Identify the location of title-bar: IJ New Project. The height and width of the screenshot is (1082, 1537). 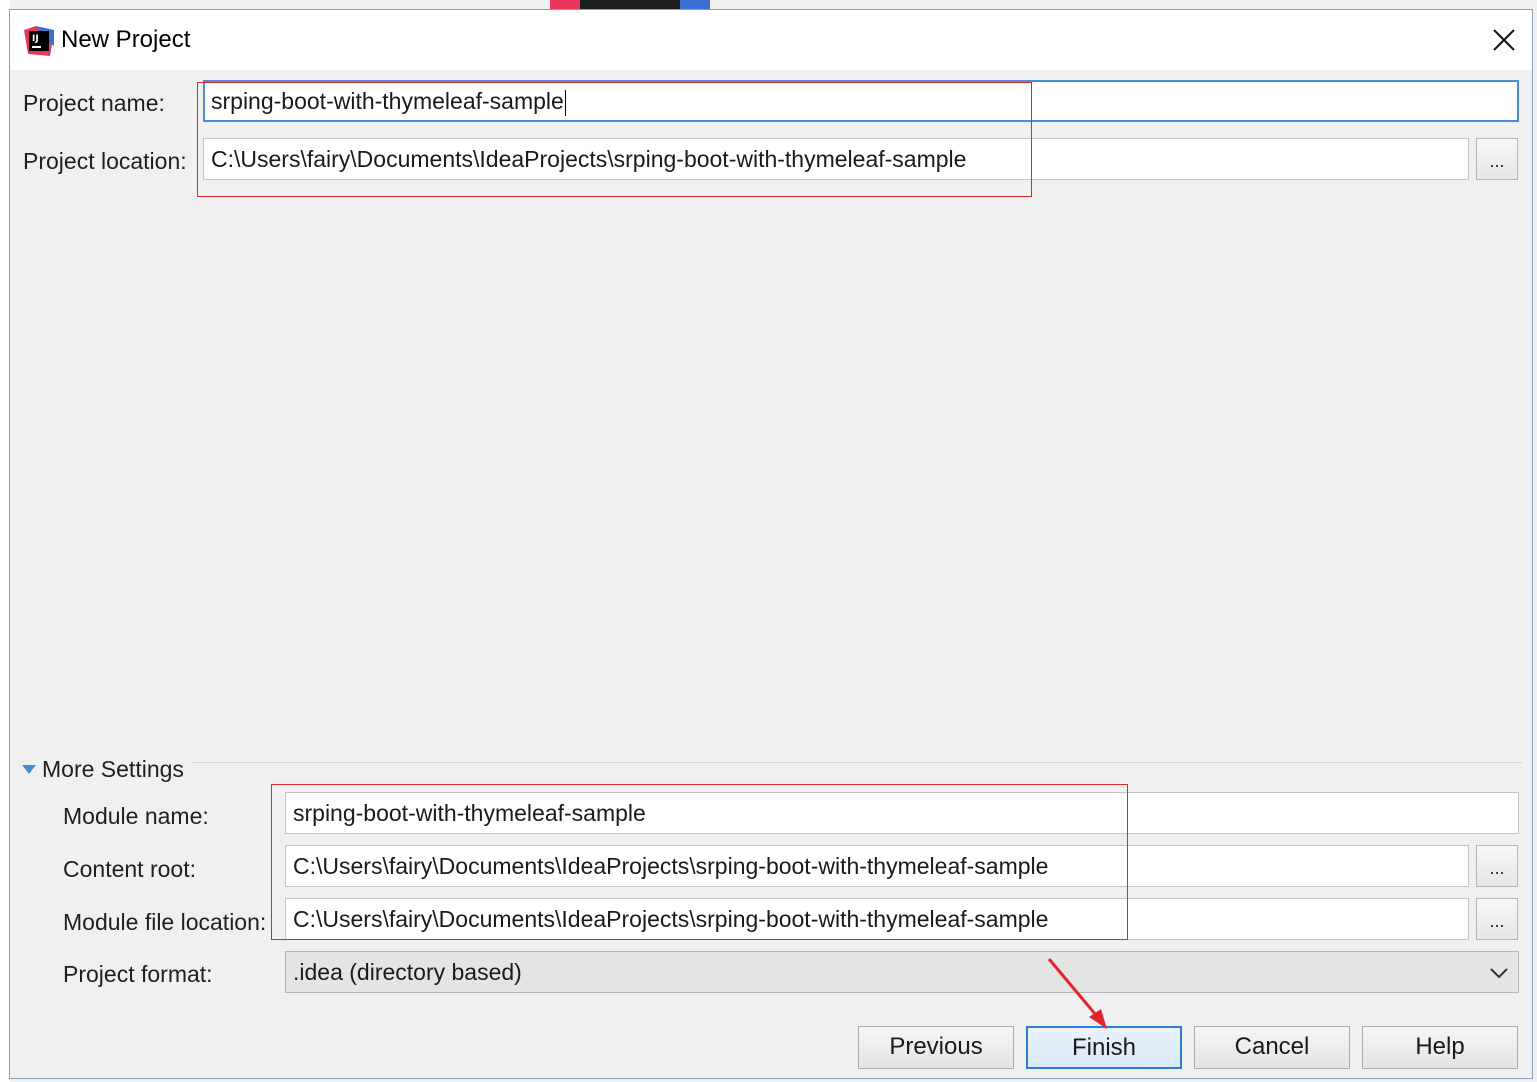
(771, 40).